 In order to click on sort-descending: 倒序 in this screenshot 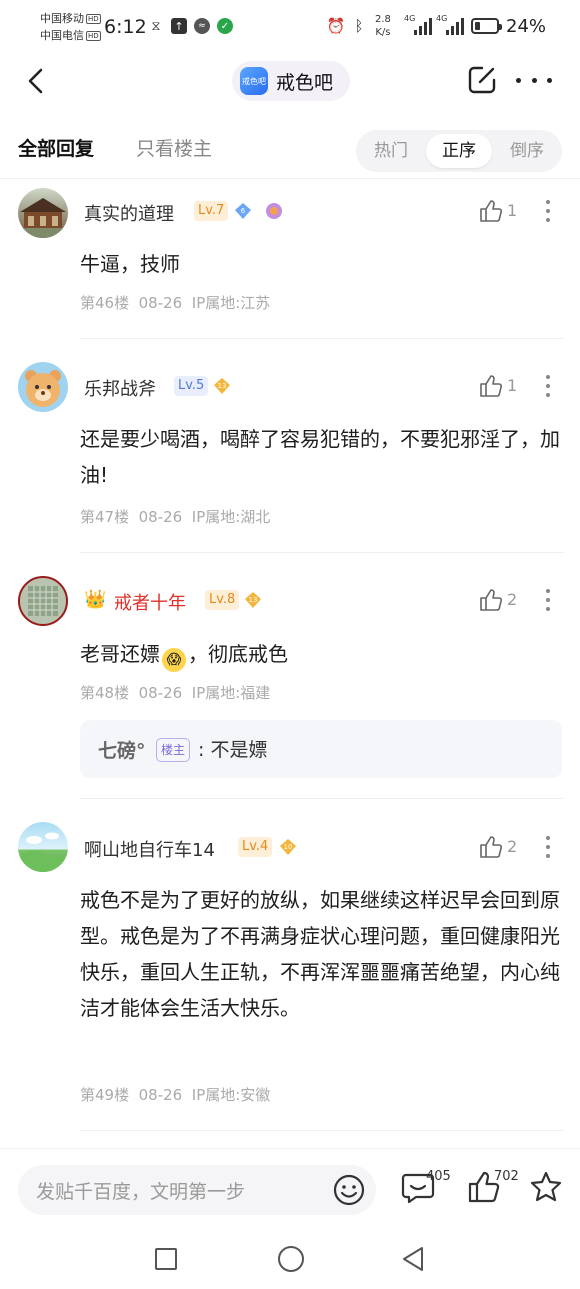, I will do `click(527, 151)`.